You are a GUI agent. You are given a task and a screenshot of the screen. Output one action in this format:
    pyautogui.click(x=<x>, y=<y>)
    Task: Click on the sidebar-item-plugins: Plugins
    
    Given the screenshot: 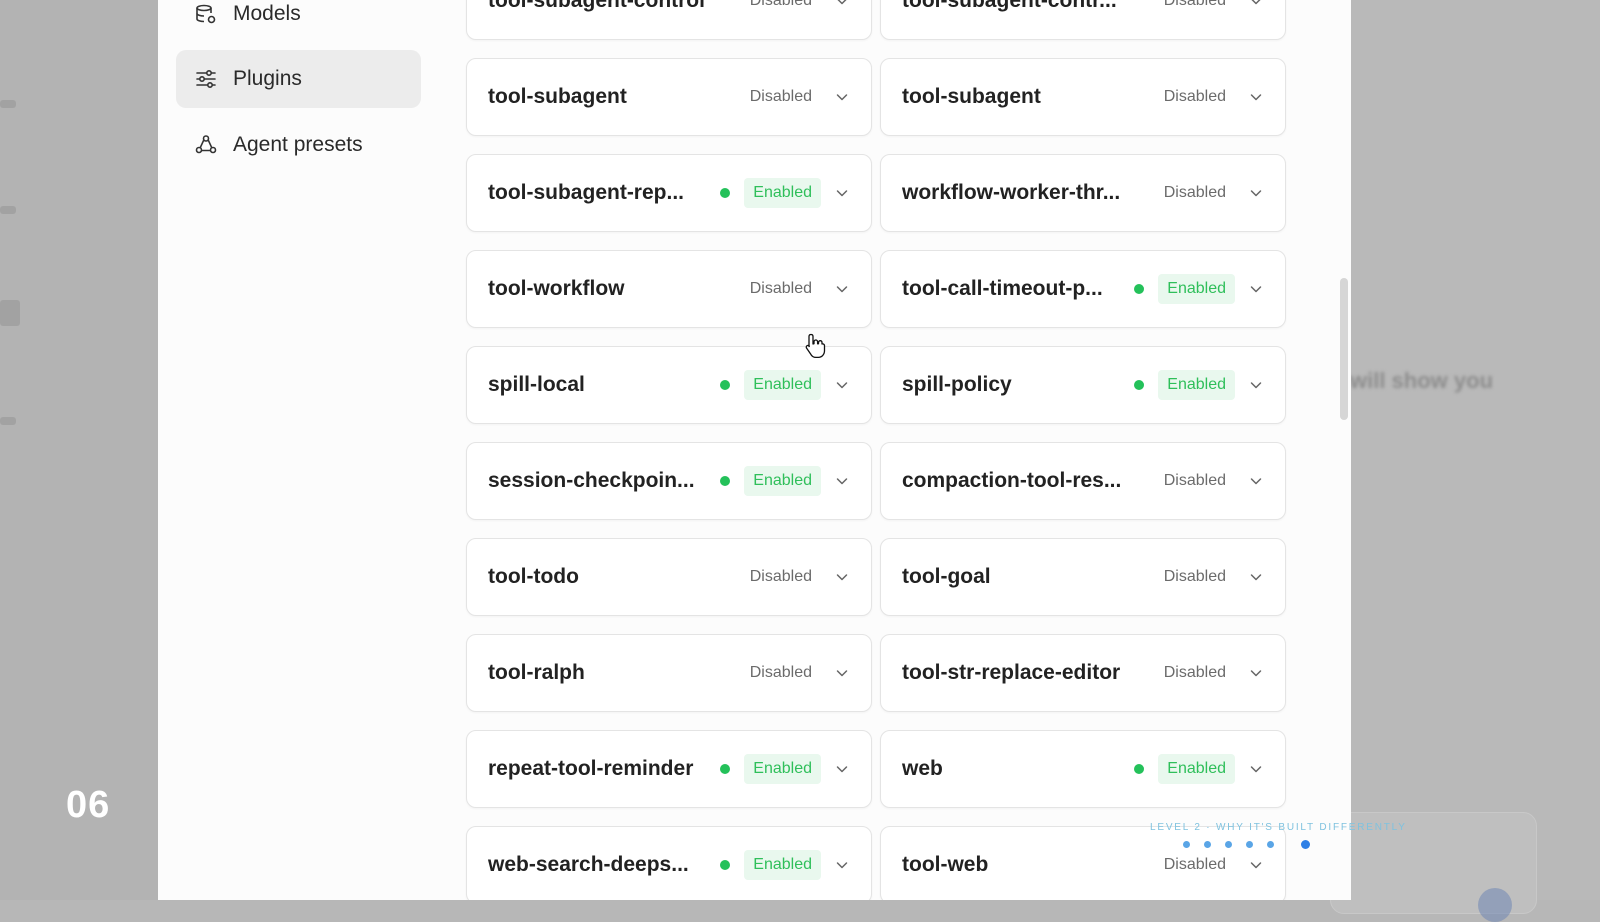 What is the action you would take?
    pyautogui.click(x=298, y=79)
    